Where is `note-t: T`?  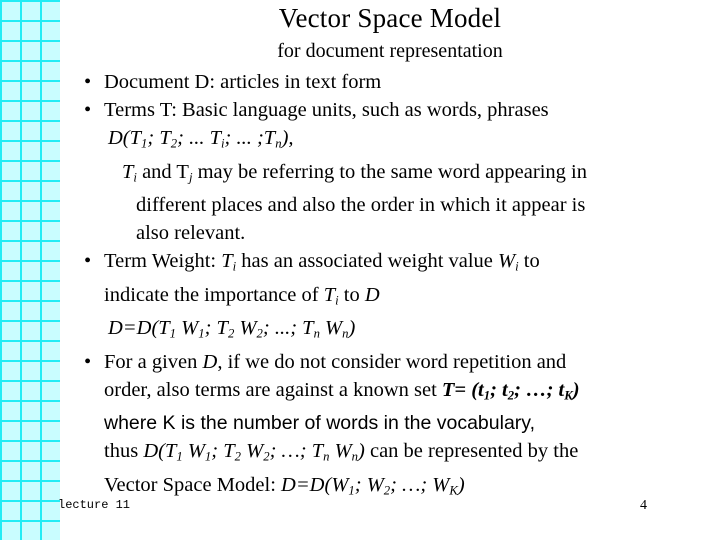
note-t: T is located at coordinates (128, 171).